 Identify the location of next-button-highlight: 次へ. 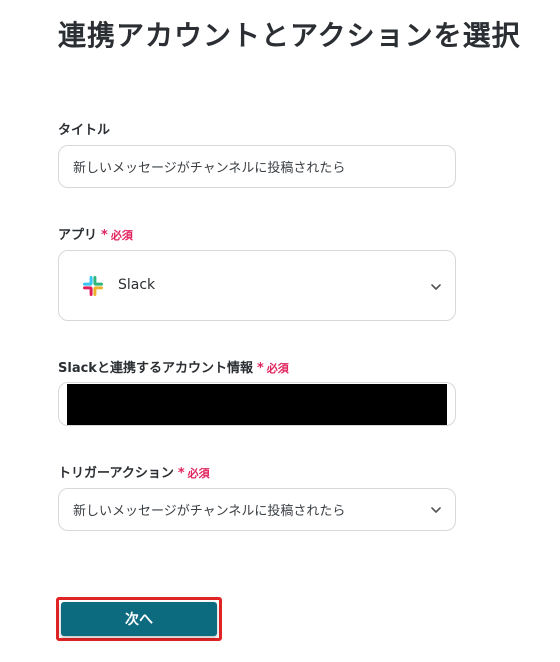
(139, 619).